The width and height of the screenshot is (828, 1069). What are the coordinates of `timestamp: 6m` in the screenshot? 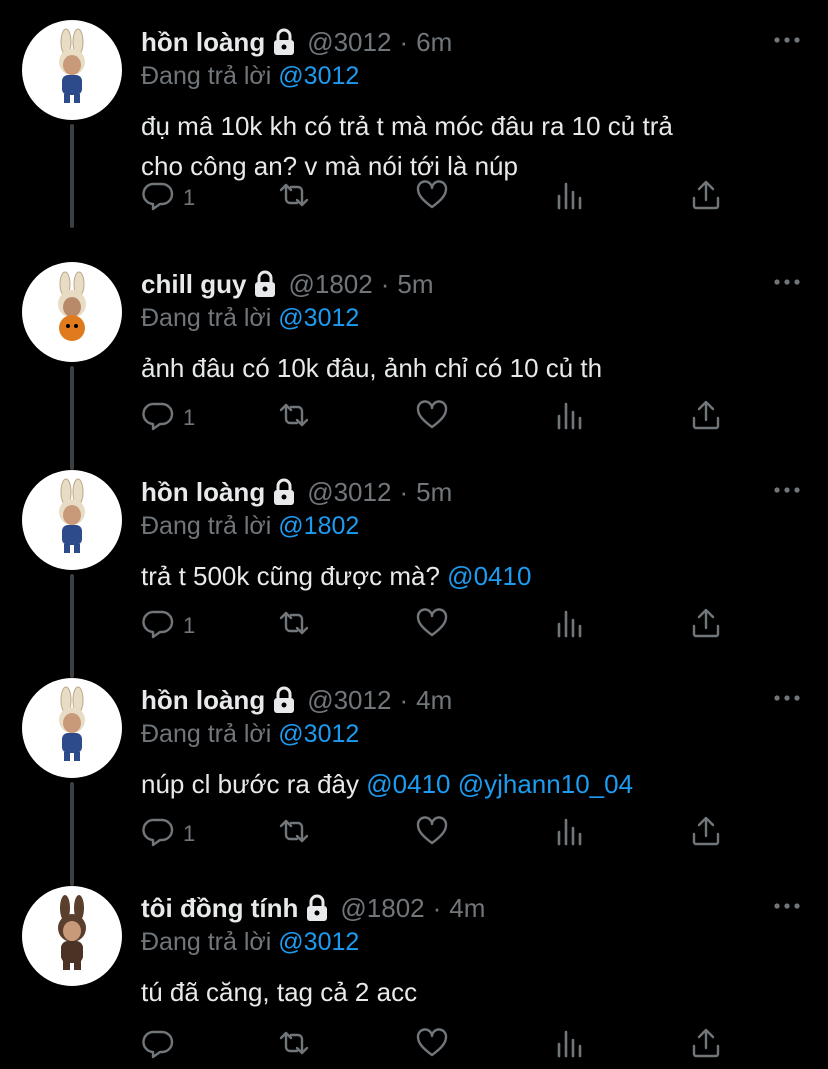 It's located at (434, 42).